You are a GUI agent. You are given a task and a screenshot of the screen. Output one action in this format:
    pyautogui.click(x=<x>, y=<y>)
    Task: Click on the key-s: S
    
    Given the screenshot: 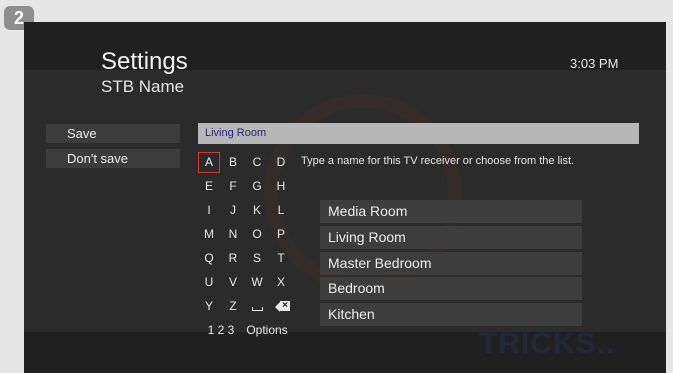 What is the action you would take?
    pyautogui.click(x=257, y=258)
    